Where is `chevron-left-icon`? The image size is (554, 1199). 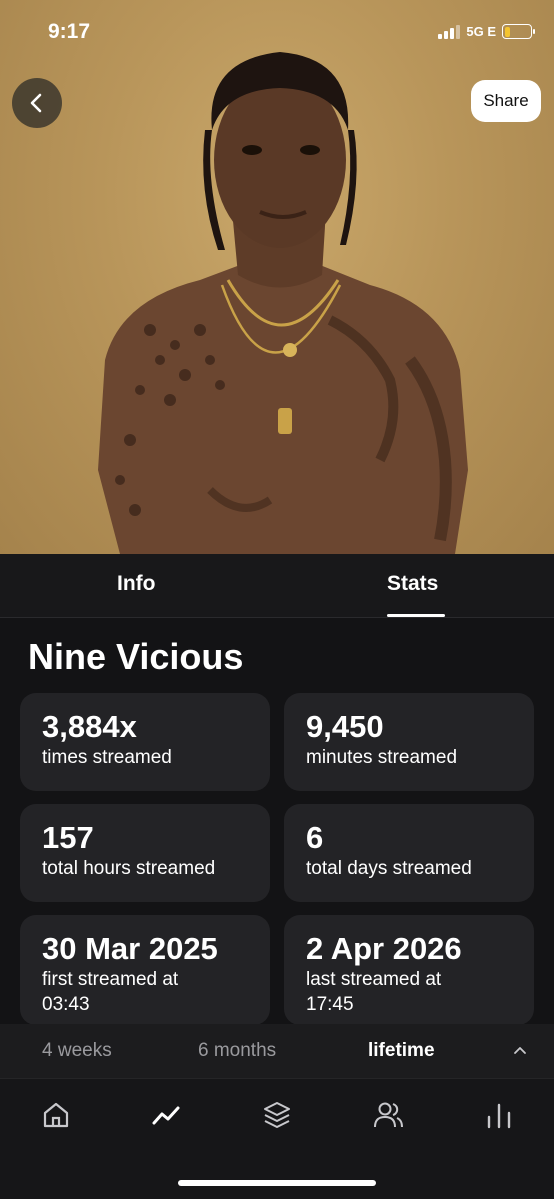 chevron-left-icon is located at coordinates (36, 103).